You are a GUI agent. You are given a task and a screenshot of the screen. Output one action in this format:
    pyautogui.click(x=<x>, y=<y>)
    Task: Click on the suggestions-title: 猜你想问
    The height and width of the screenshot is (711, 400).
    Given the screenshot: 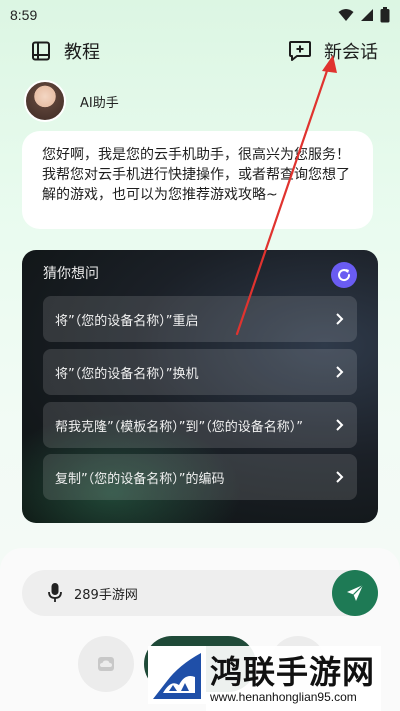 What is the action you would take?
    pyautogui.click(x=71, y=274)
    